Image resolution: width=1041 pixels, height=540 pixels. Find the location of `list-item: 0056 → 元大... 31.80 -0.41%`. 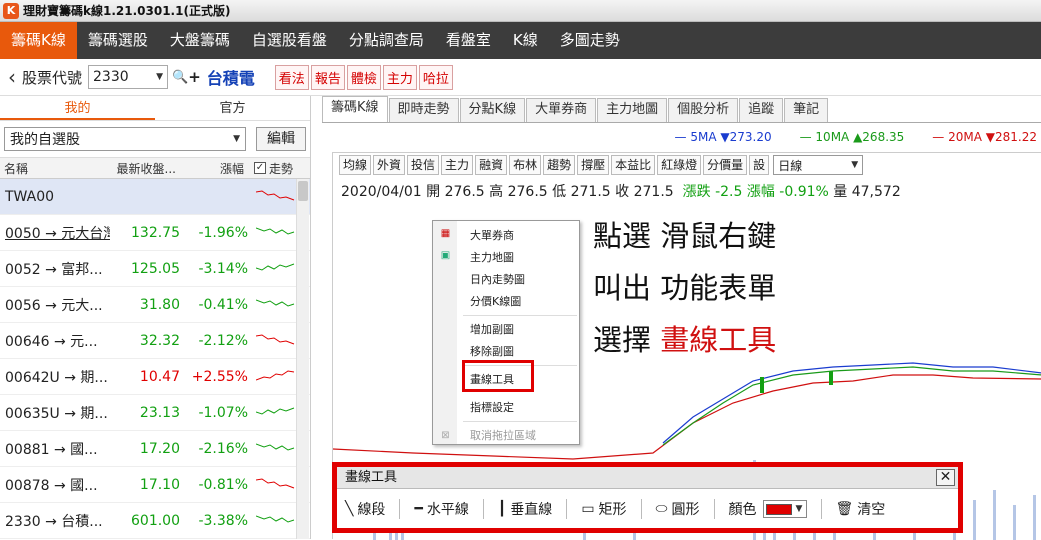

list-item: 0056 → 元大... 31.80 -0.41% is located at coordinates (155, 305).